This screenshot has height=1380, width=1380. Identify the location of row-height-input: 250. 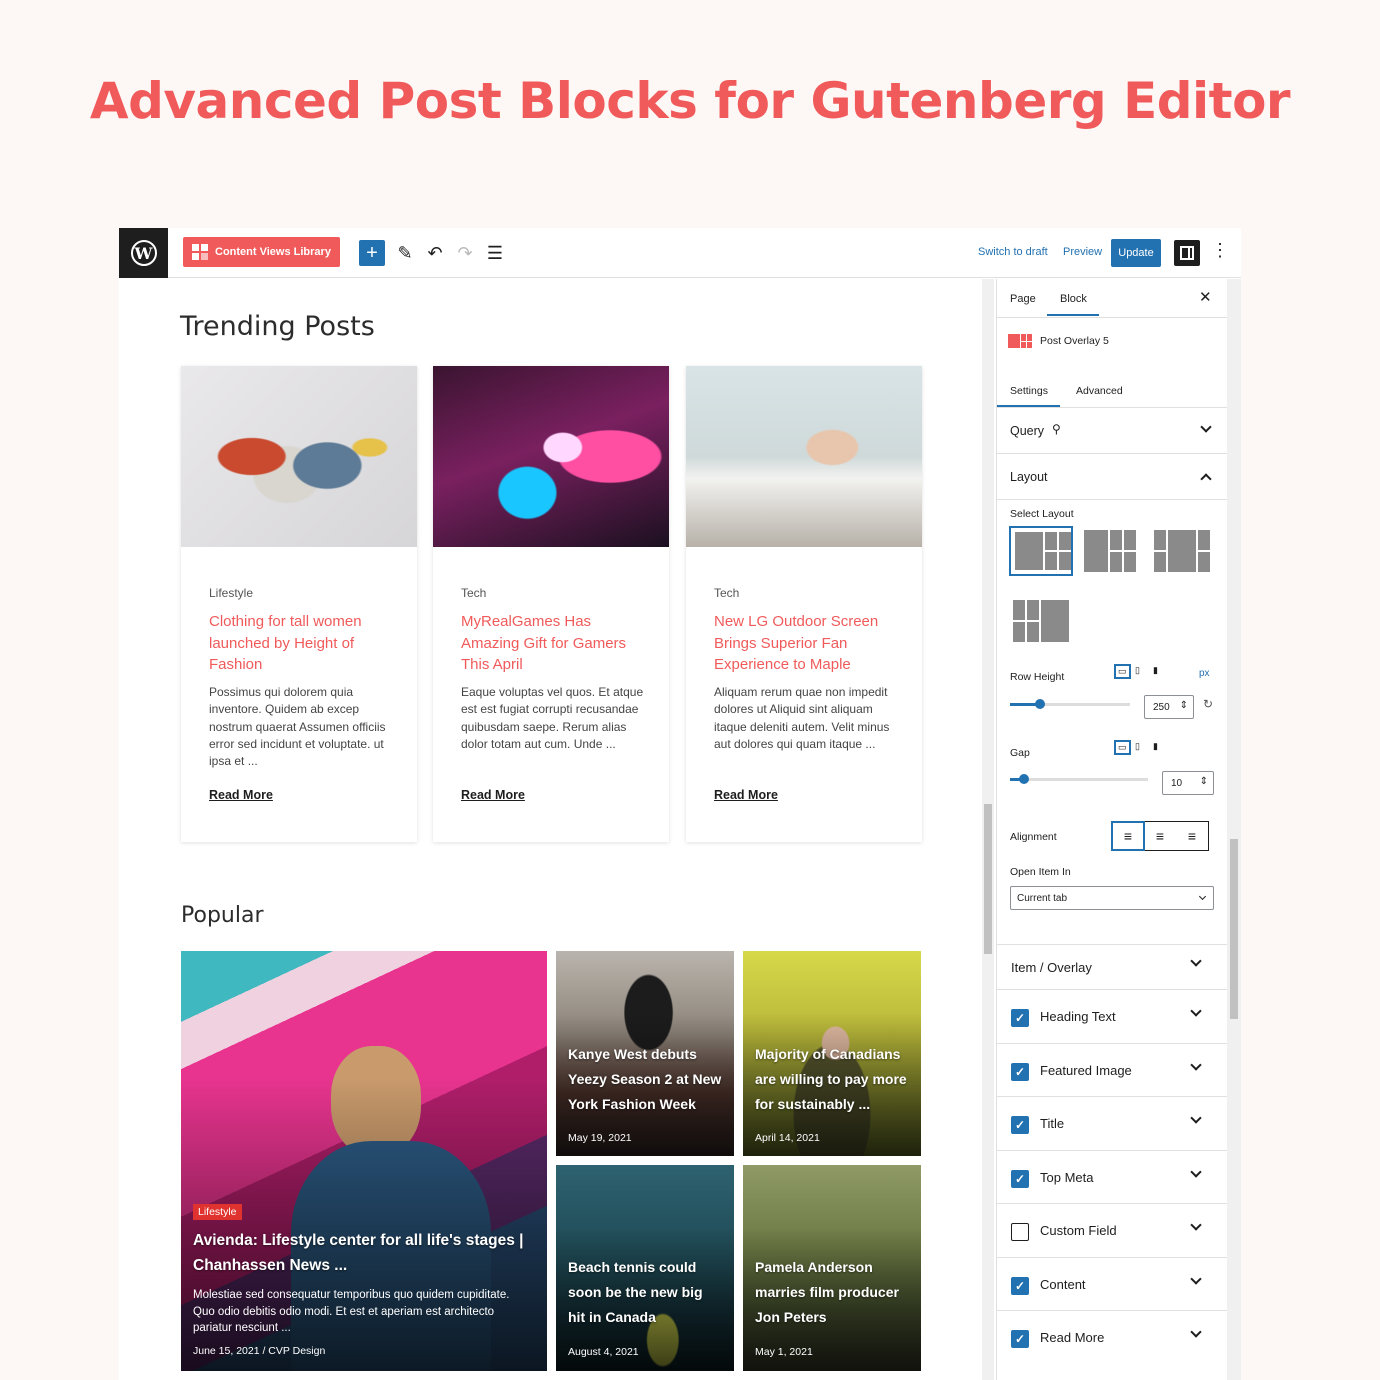
(1169, 707).